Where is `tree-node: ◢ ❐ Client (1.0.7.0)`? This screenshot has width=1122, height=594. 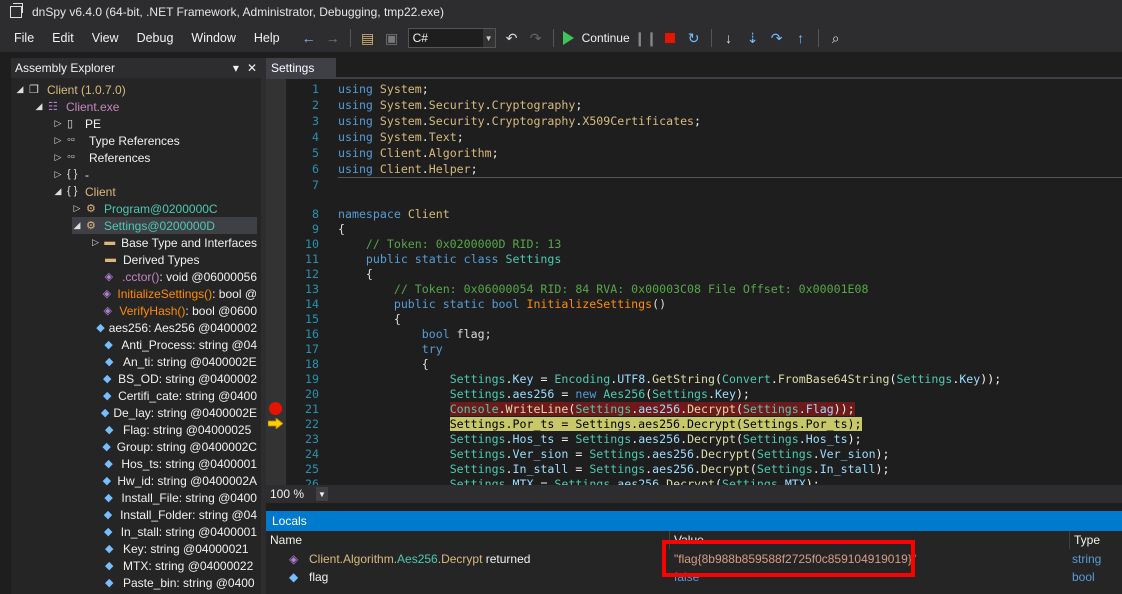 tree-node: ◢ ❐ Client (1.0.7.0) is located at coordinates (136, 89).